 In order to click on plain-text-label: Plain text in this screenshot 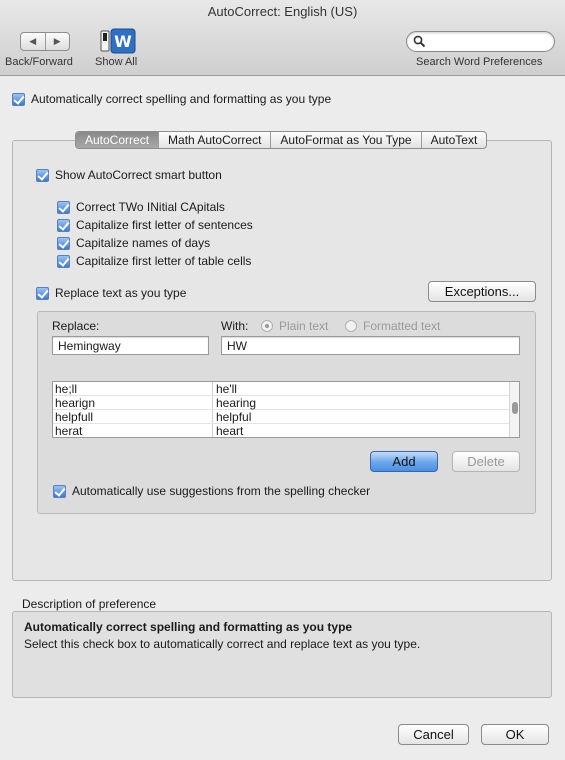, I will do `click(304, 326)`.